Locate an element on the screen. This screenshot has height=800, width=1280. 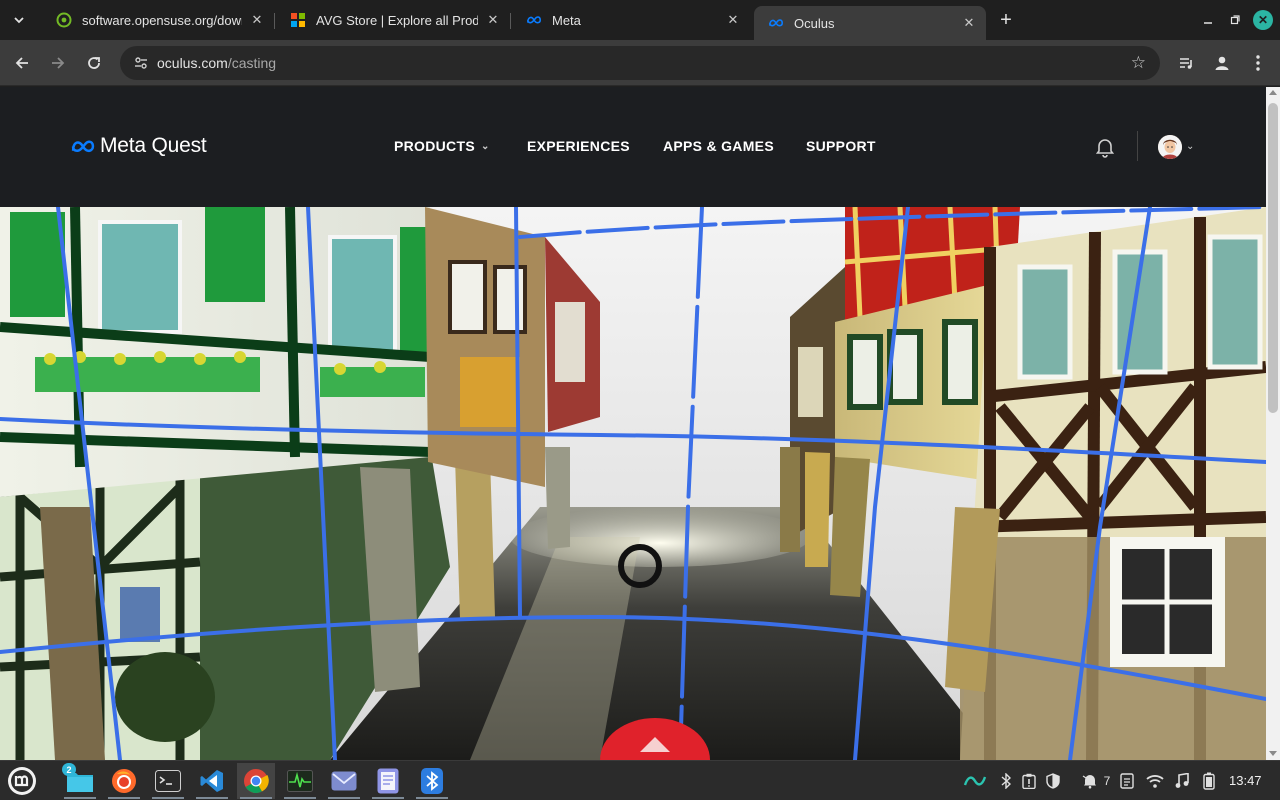
media-controls-icon is located at coordinates (1186, 63).